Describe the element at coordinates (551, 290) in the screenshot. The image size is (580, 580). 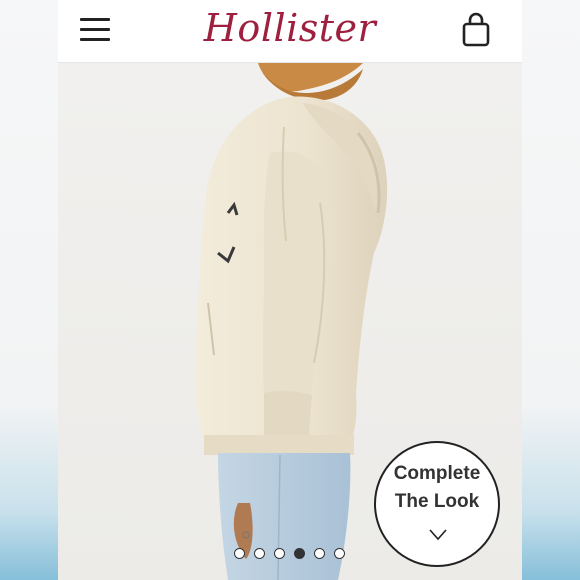
I see `background-right` at that location.